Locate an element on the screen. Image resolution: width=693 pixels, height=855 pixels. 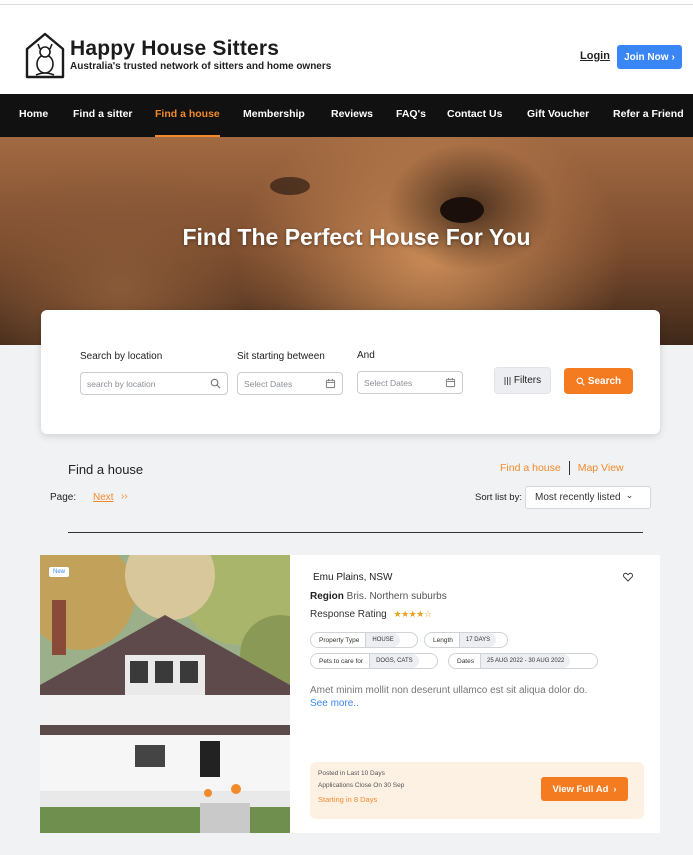
filter-sliders-icon is located at coordinates (507, 380).